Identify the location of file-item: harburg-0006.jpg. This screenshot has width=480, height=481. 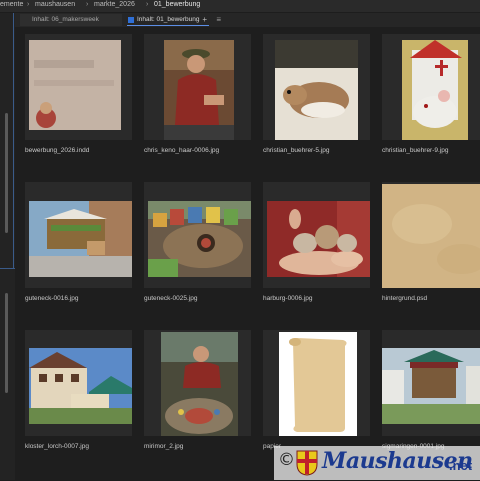
(311, 238).